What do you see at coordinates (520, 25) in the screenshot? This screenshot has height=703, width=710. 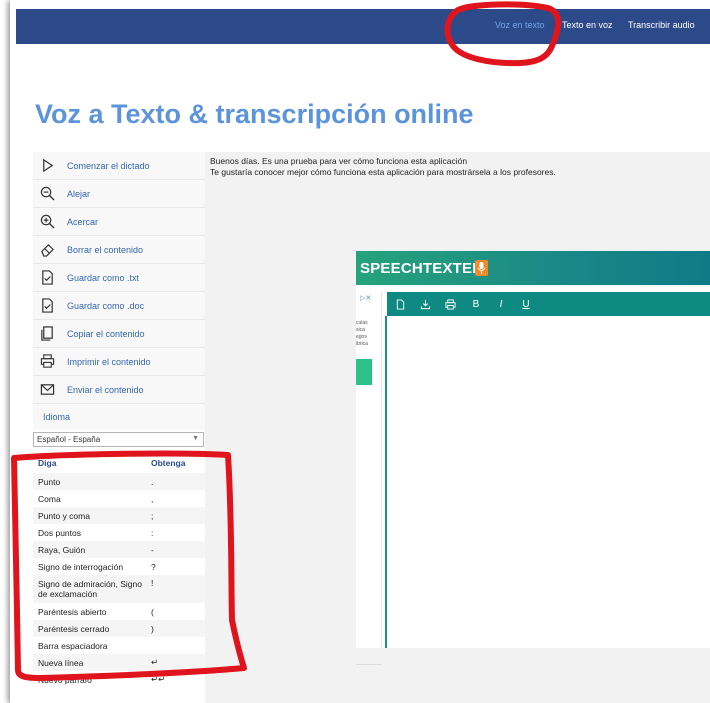 I see `nav-voz-en-texto: Voz en texto` at bounding box center [520, 25].